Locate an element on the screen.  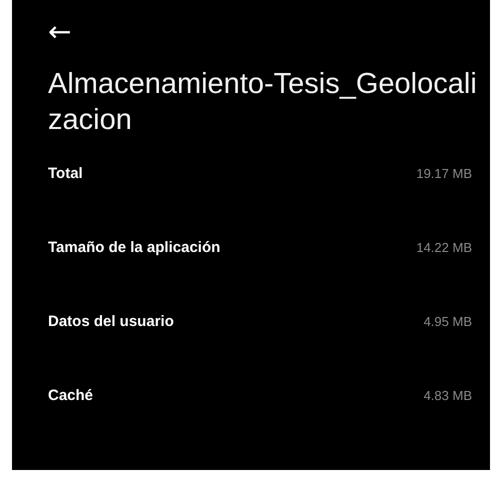
storage-value: 4.83 MB is located at coordinates (448, 395).